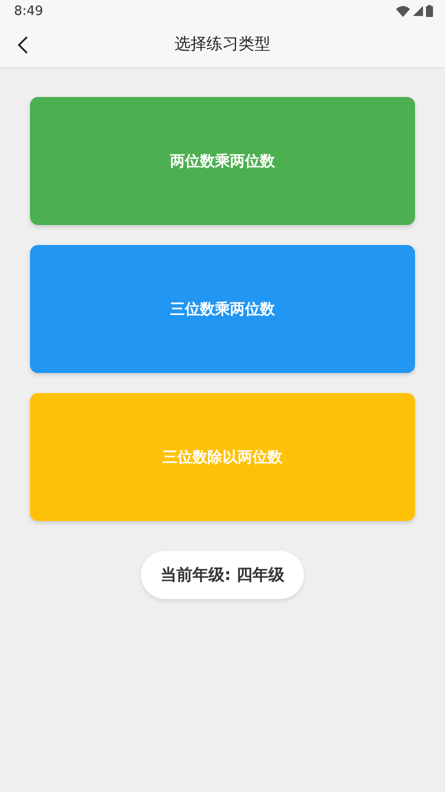 The height and width of the screenshot is (792, 445). Describe the element at coordinates (23, 45) in the screenshot. I see `back-icon` at that location.